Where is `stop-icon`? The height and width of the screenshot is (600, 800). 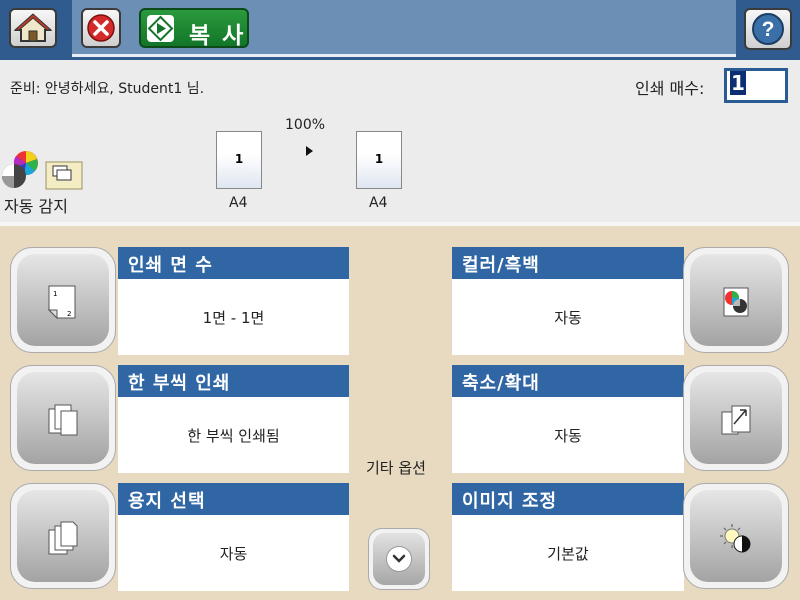 stop-icon is located at coordinates (101, 28).